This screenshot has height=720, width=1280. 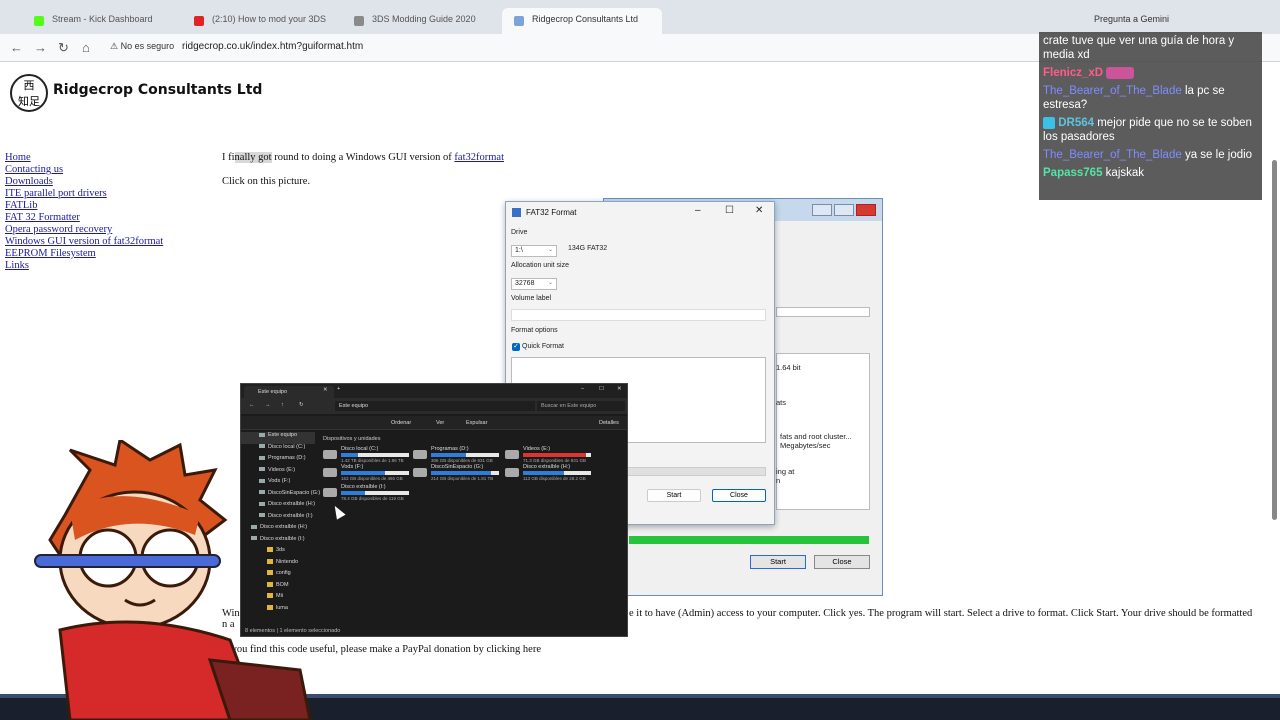 I want to click on intro-text: I fi, so click(x=228, y=157).